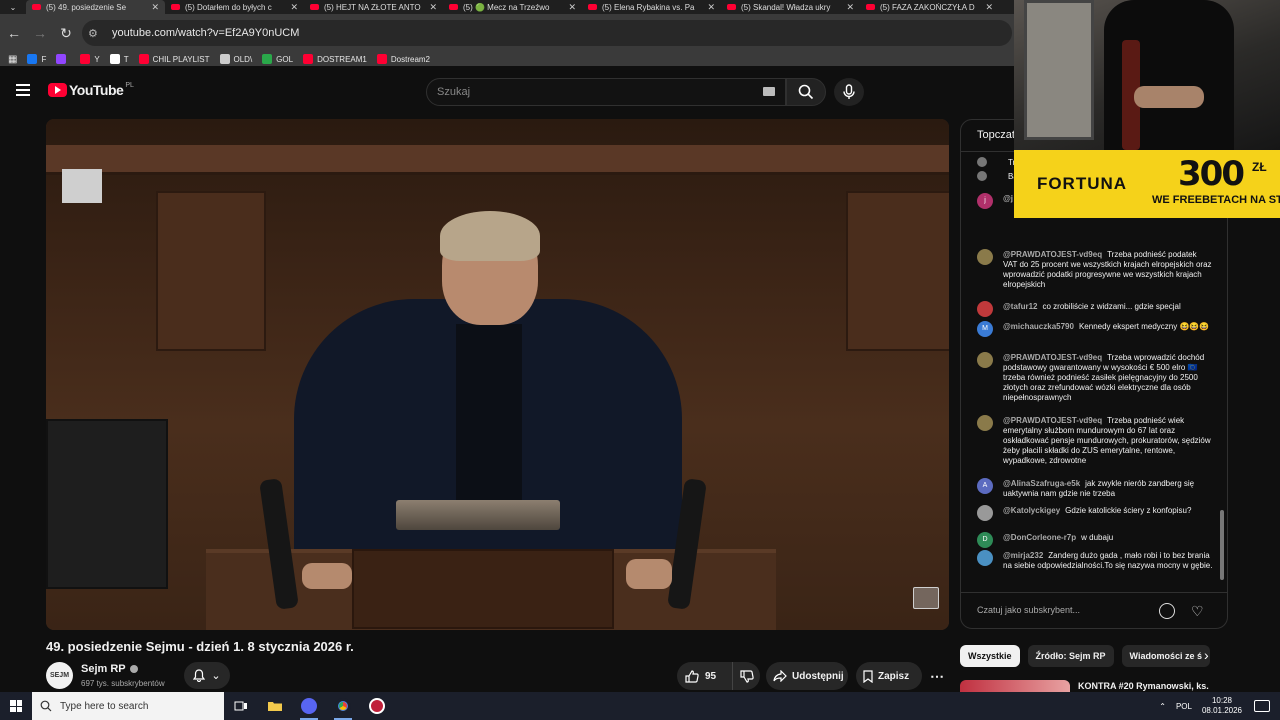 The image size is (1280, 720). I want to click on forward-button: →, so click(40, 33).